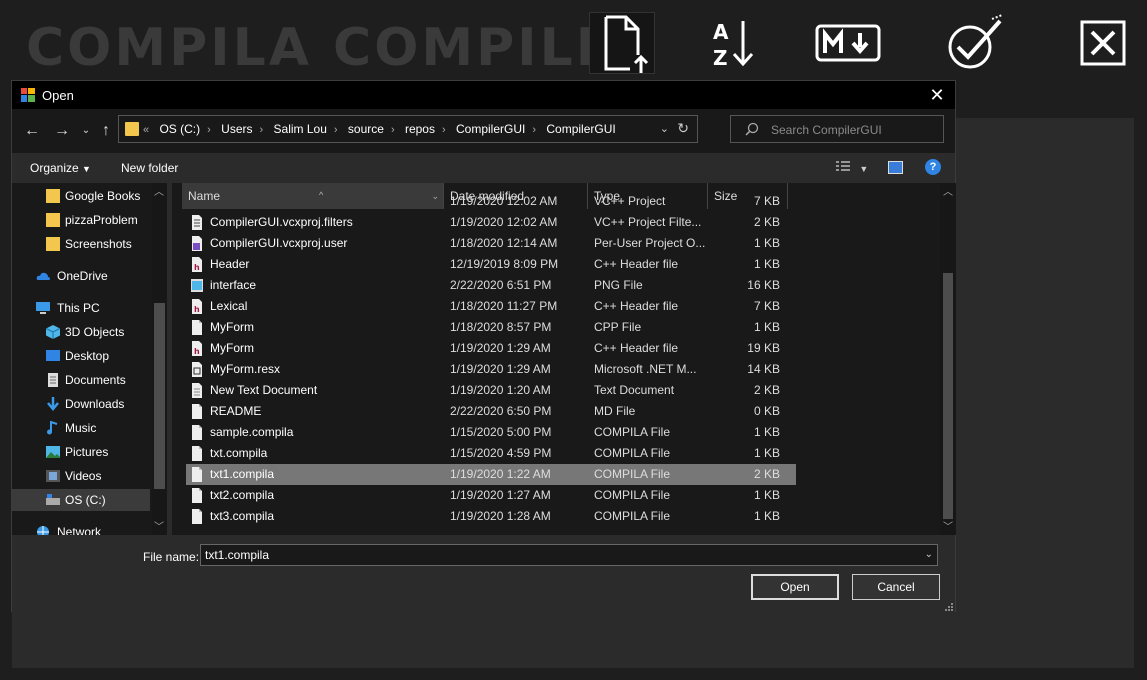 Image resolution: width=1147 pixels, height=680 pixels. Describe the element at coordinates (313, 196) in the screenshot. I see `column-header-name: Name ^ ⌄` at that location.